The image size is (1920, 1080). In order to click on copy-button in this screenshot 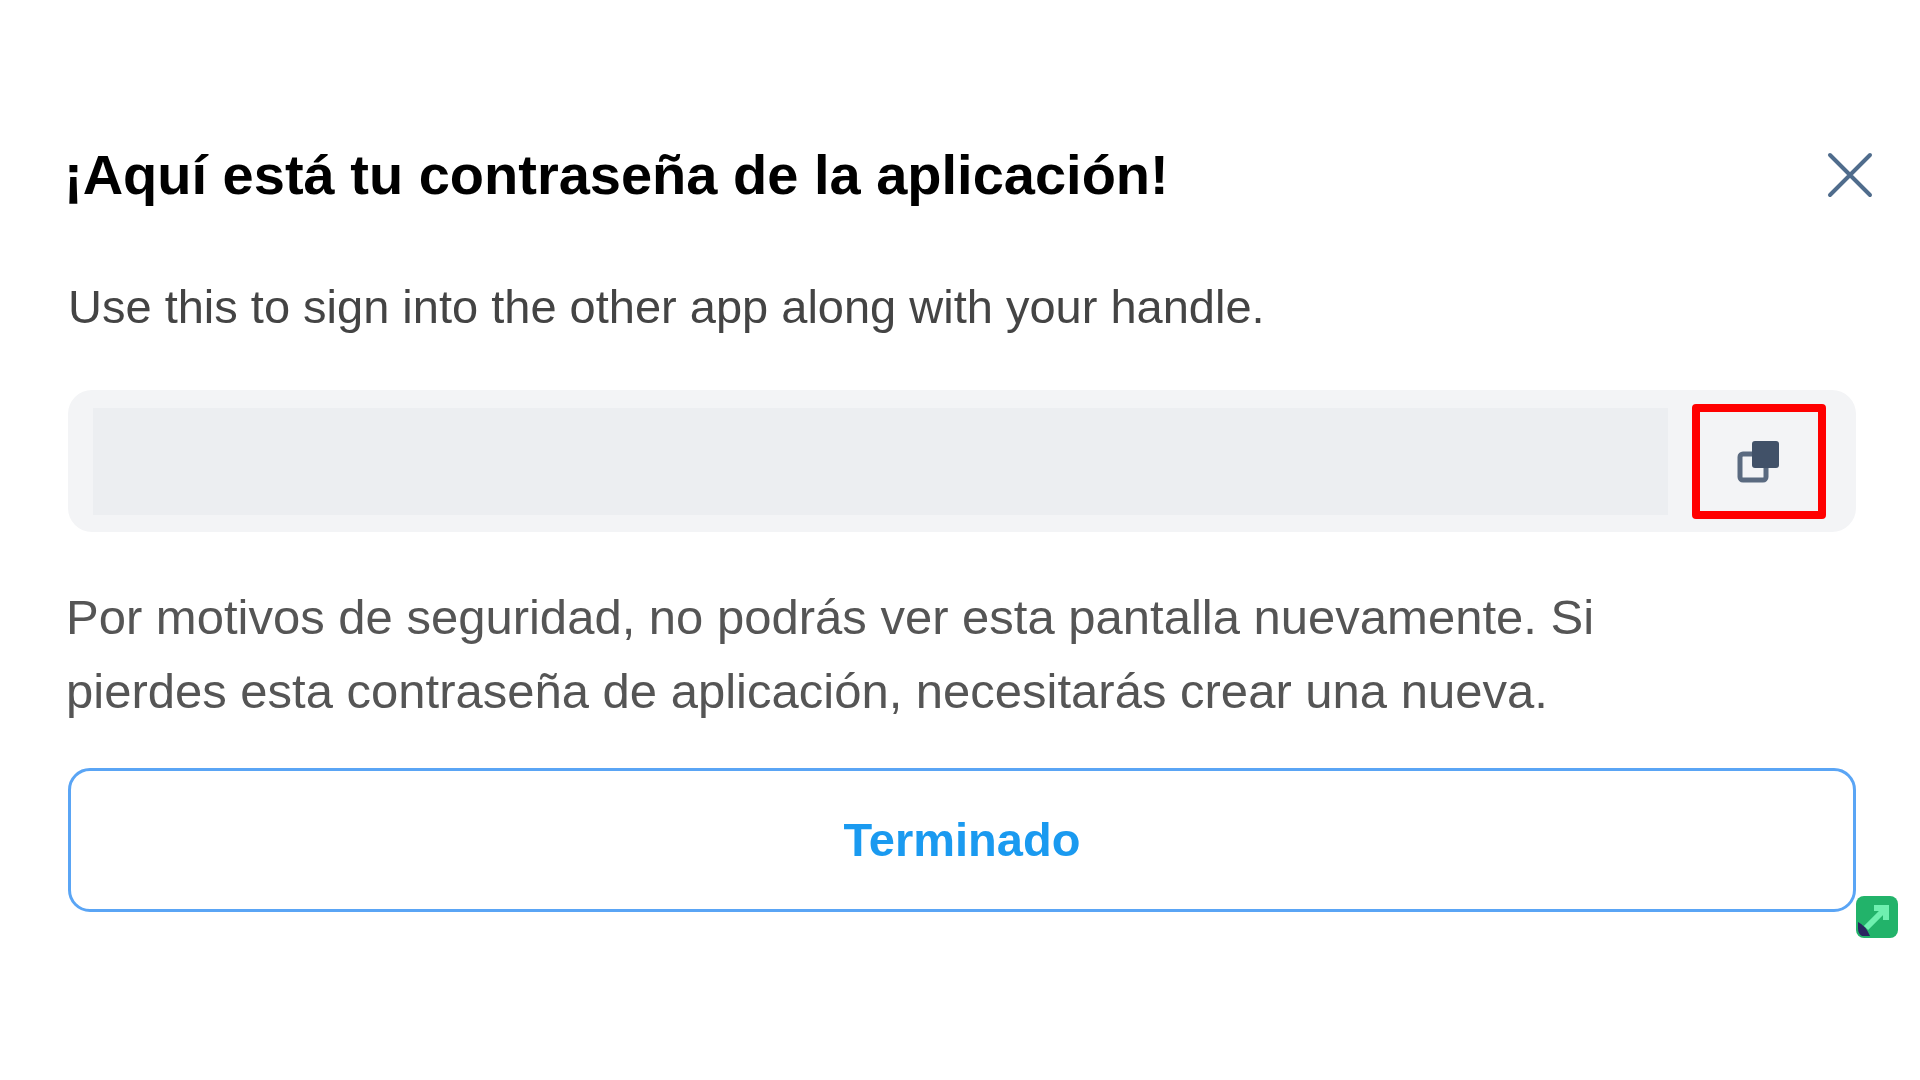, I will do `click(1759, 461)`.